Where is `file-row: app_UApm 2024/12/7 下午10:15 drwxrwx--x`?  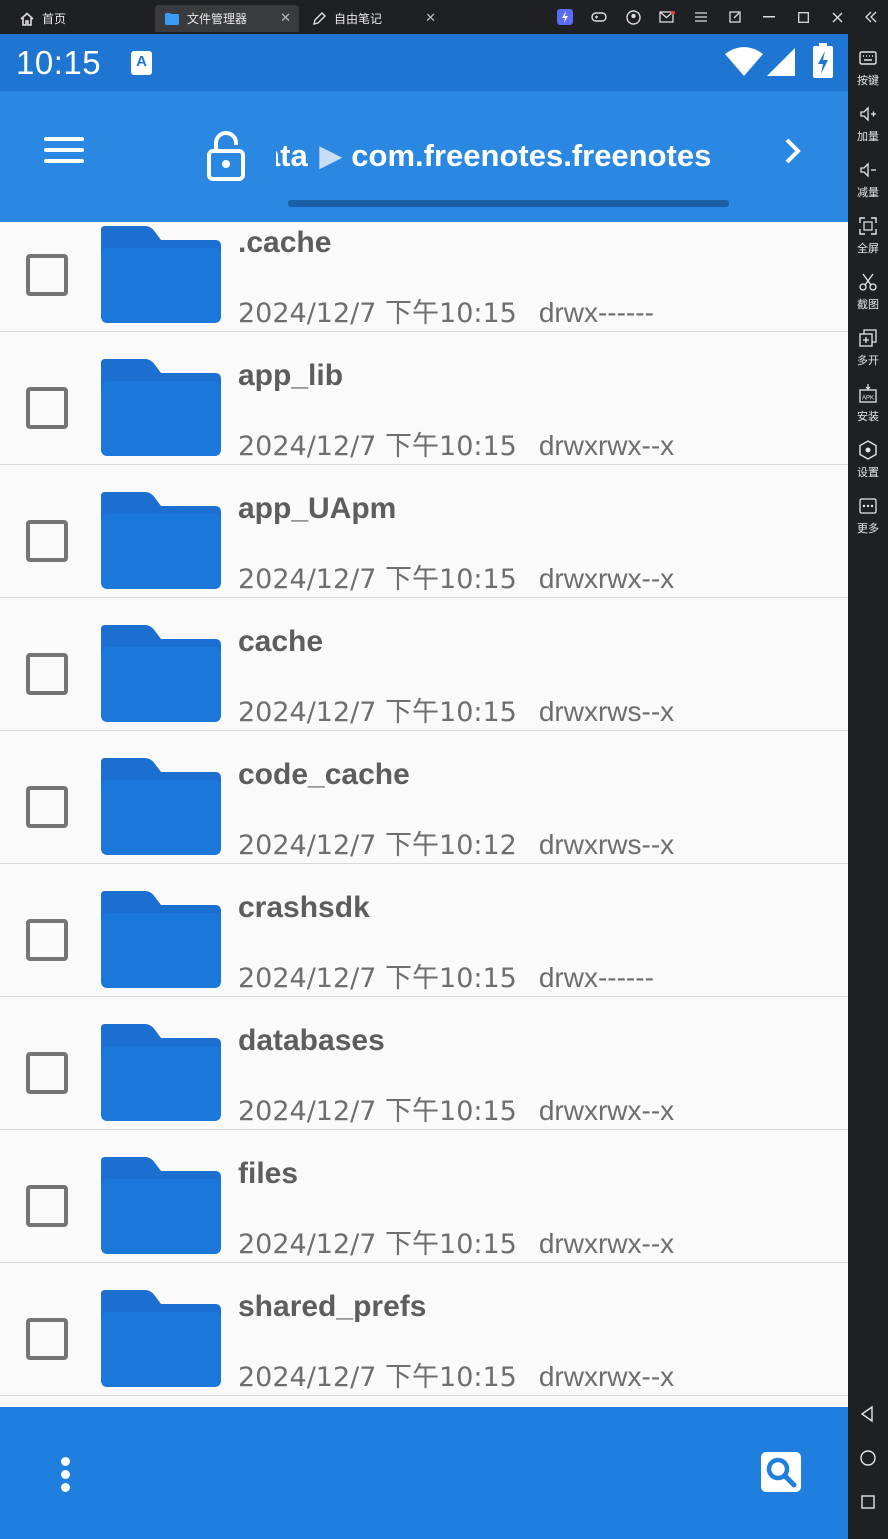 file-row: app_UApm 2024/12/7 下午10:15 drwxrwx--x is located at coordinates (424, 531).